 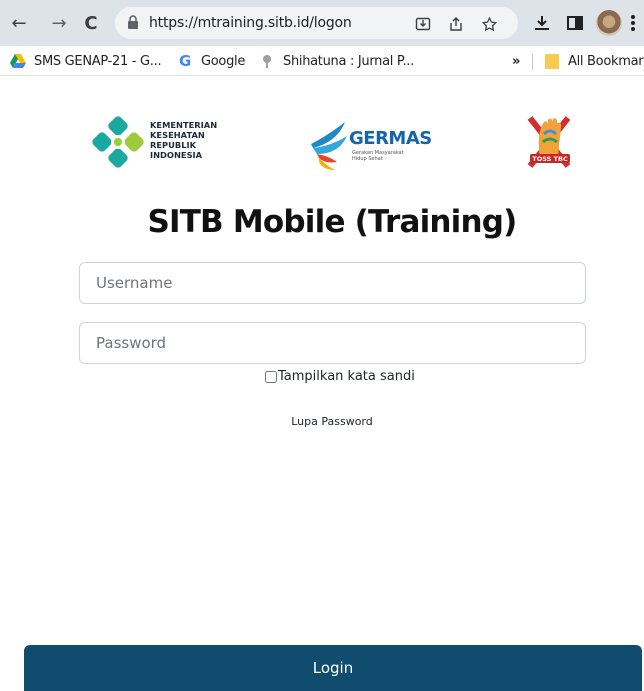 I want to click on address-bar: https://mtraining.sitb.id/logon, so click(x=316, y=23).